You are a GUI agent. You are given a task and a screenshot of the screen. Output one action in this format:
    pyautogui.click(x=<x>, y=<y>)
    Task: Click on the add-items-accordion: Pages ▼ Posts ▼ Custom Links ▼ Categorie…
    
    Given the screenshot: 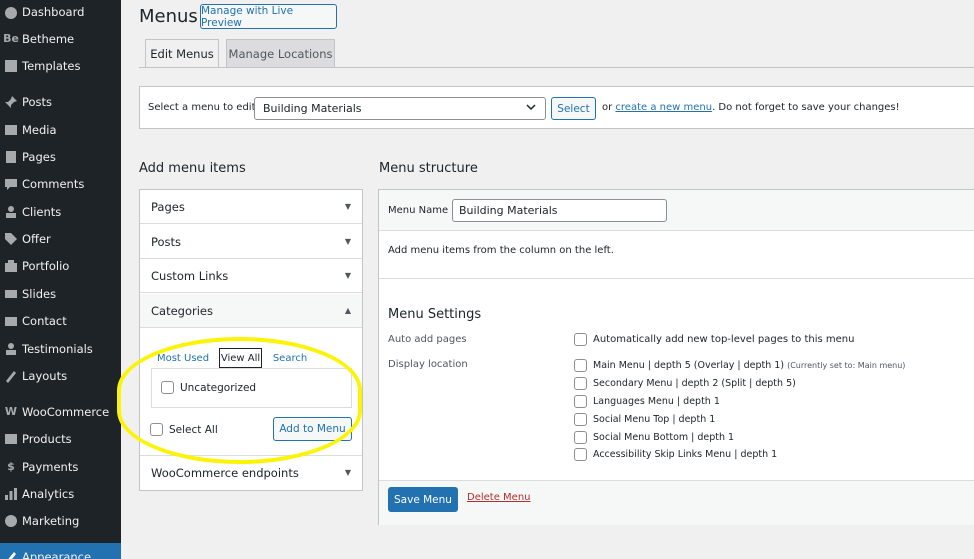 What is the action you would take?
    pyautogui.click(x=251, y=340)
    